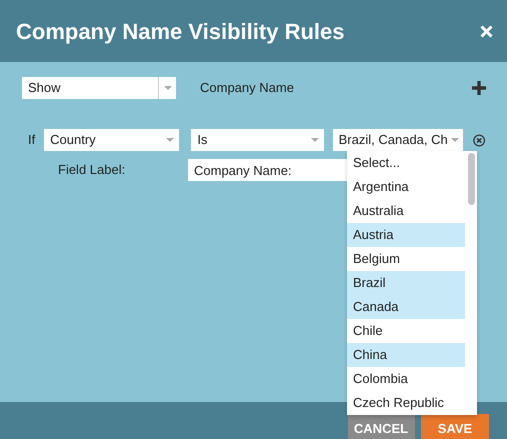 Image resolution: width=507 pixels, height=439 pixels. Describe the element at coordinates (406, 379) in the screenshot. I see `dropdown-option: Colombia` at that location.